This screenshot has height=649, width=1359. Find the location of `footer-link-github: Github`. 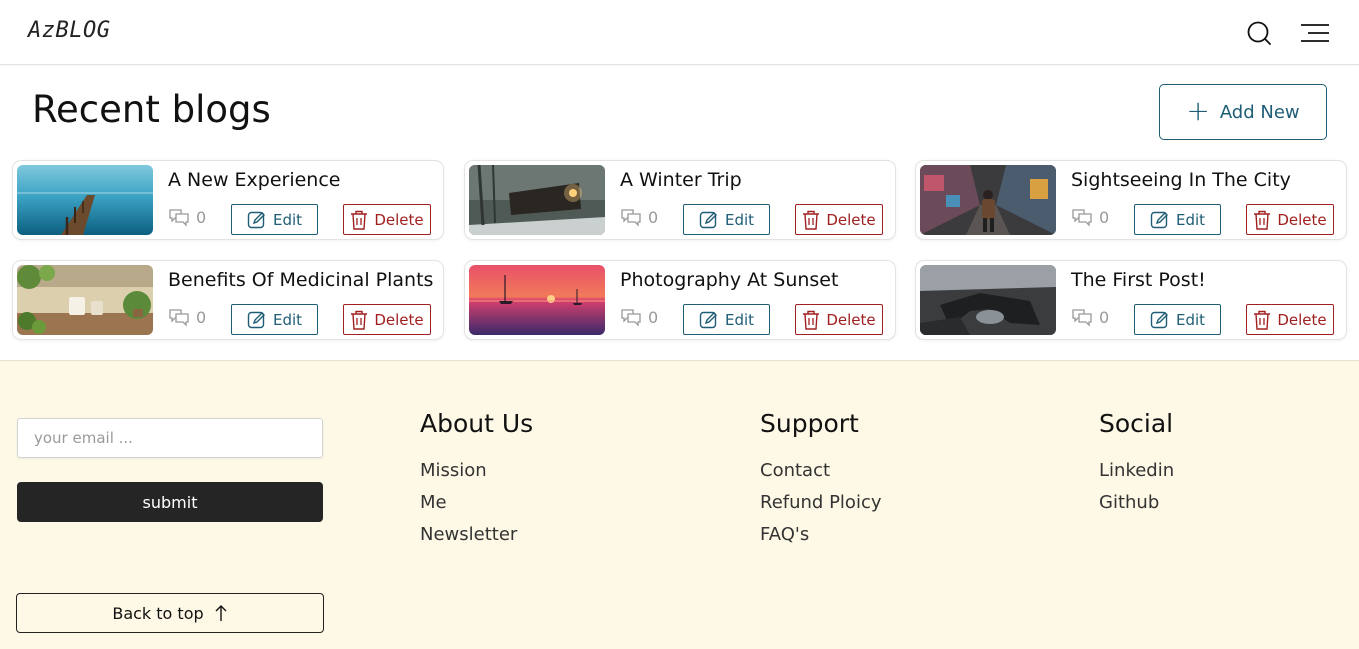

footer-link-github: Github is located at coordinates (1136, 508).